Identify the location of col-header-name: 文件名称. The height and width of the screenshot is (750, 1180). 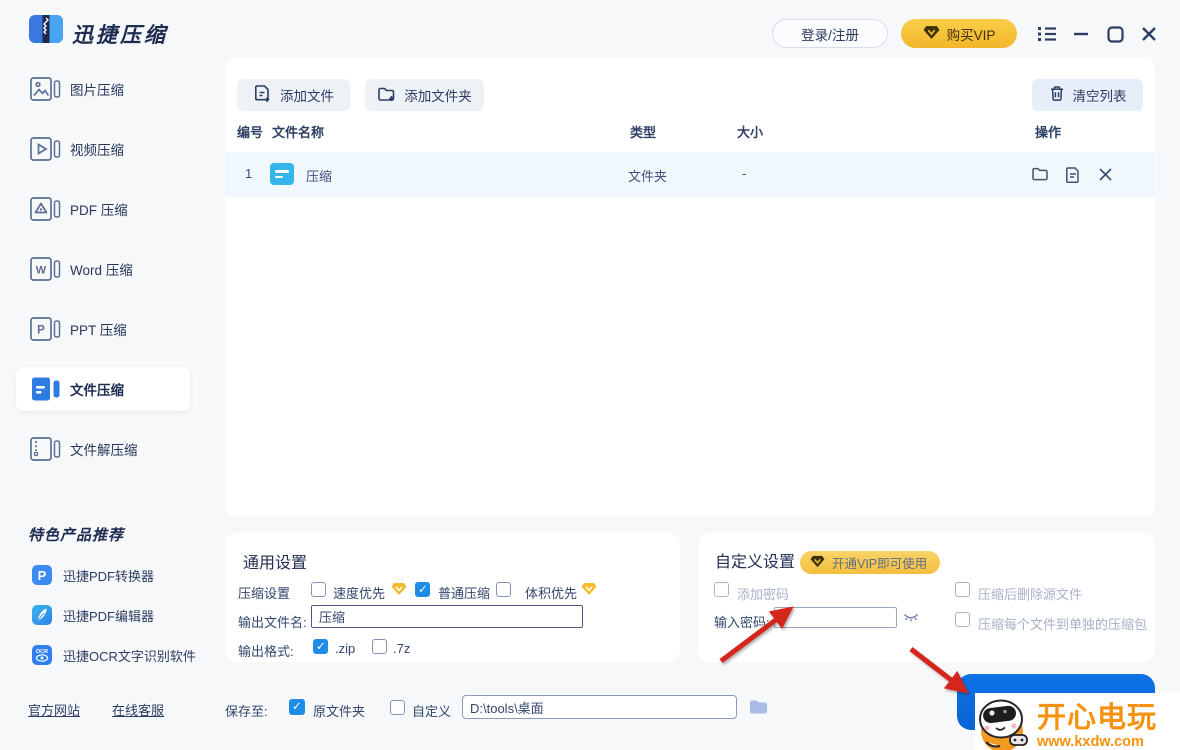
(298, 132).